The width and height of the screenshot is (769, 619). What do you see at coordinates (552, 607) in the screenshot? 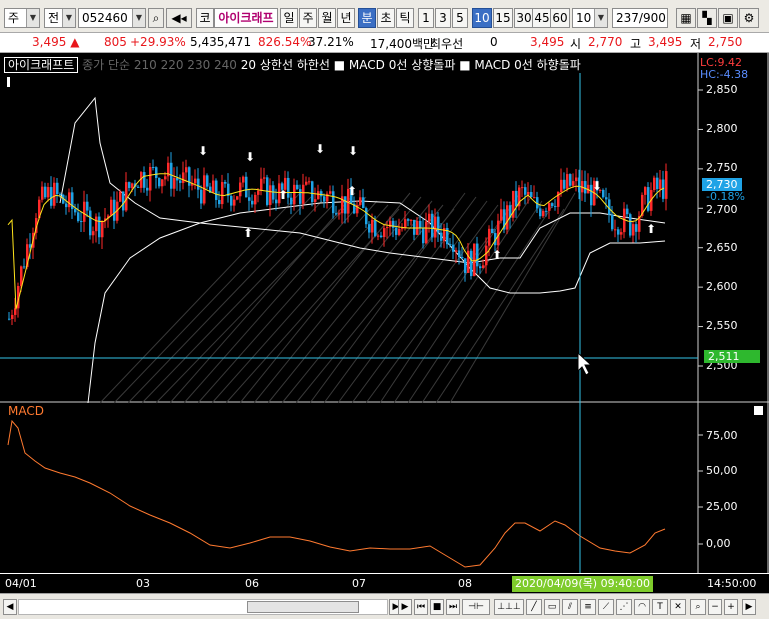
I see `draw-box-icon: ▭` at bounding box center [552, 607].